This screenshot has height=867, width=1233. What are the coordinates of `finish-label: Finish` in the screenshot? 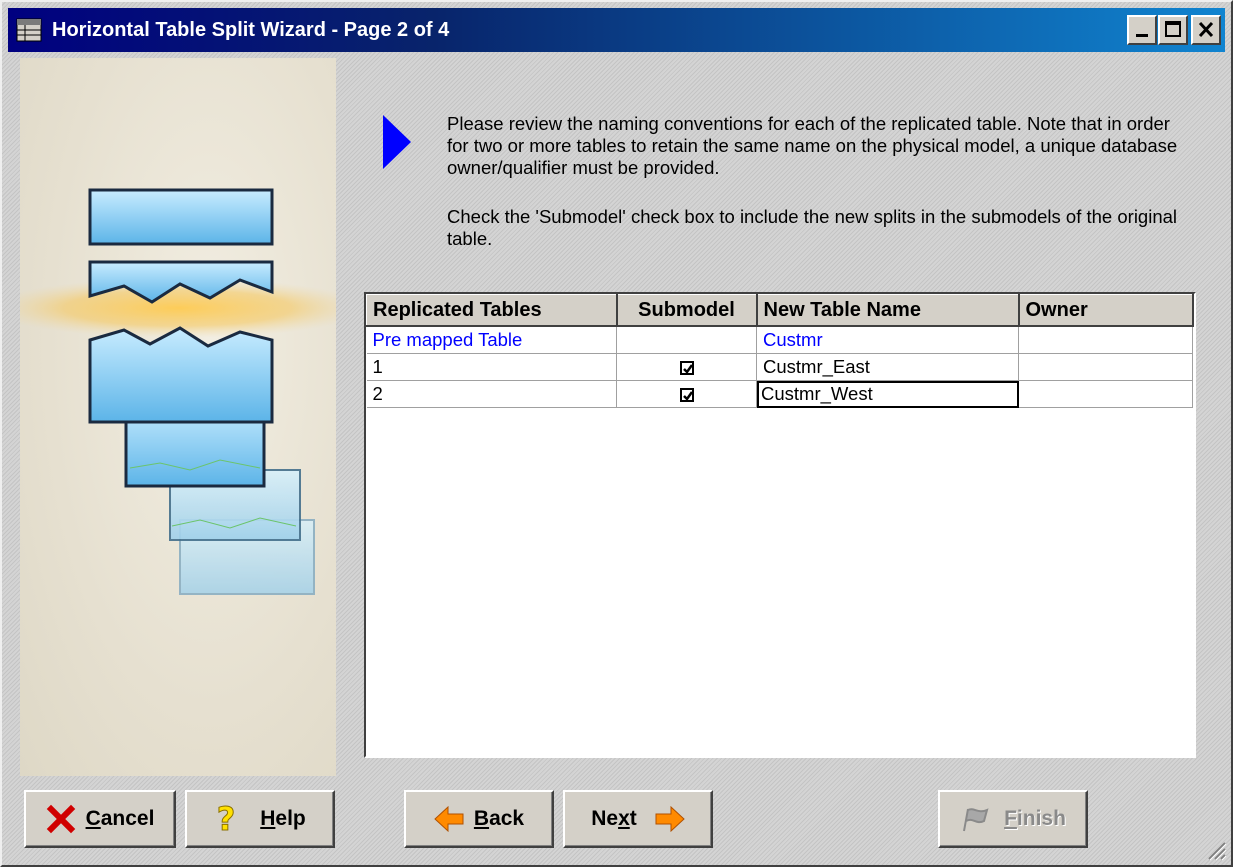 It's located at (1035, 818).